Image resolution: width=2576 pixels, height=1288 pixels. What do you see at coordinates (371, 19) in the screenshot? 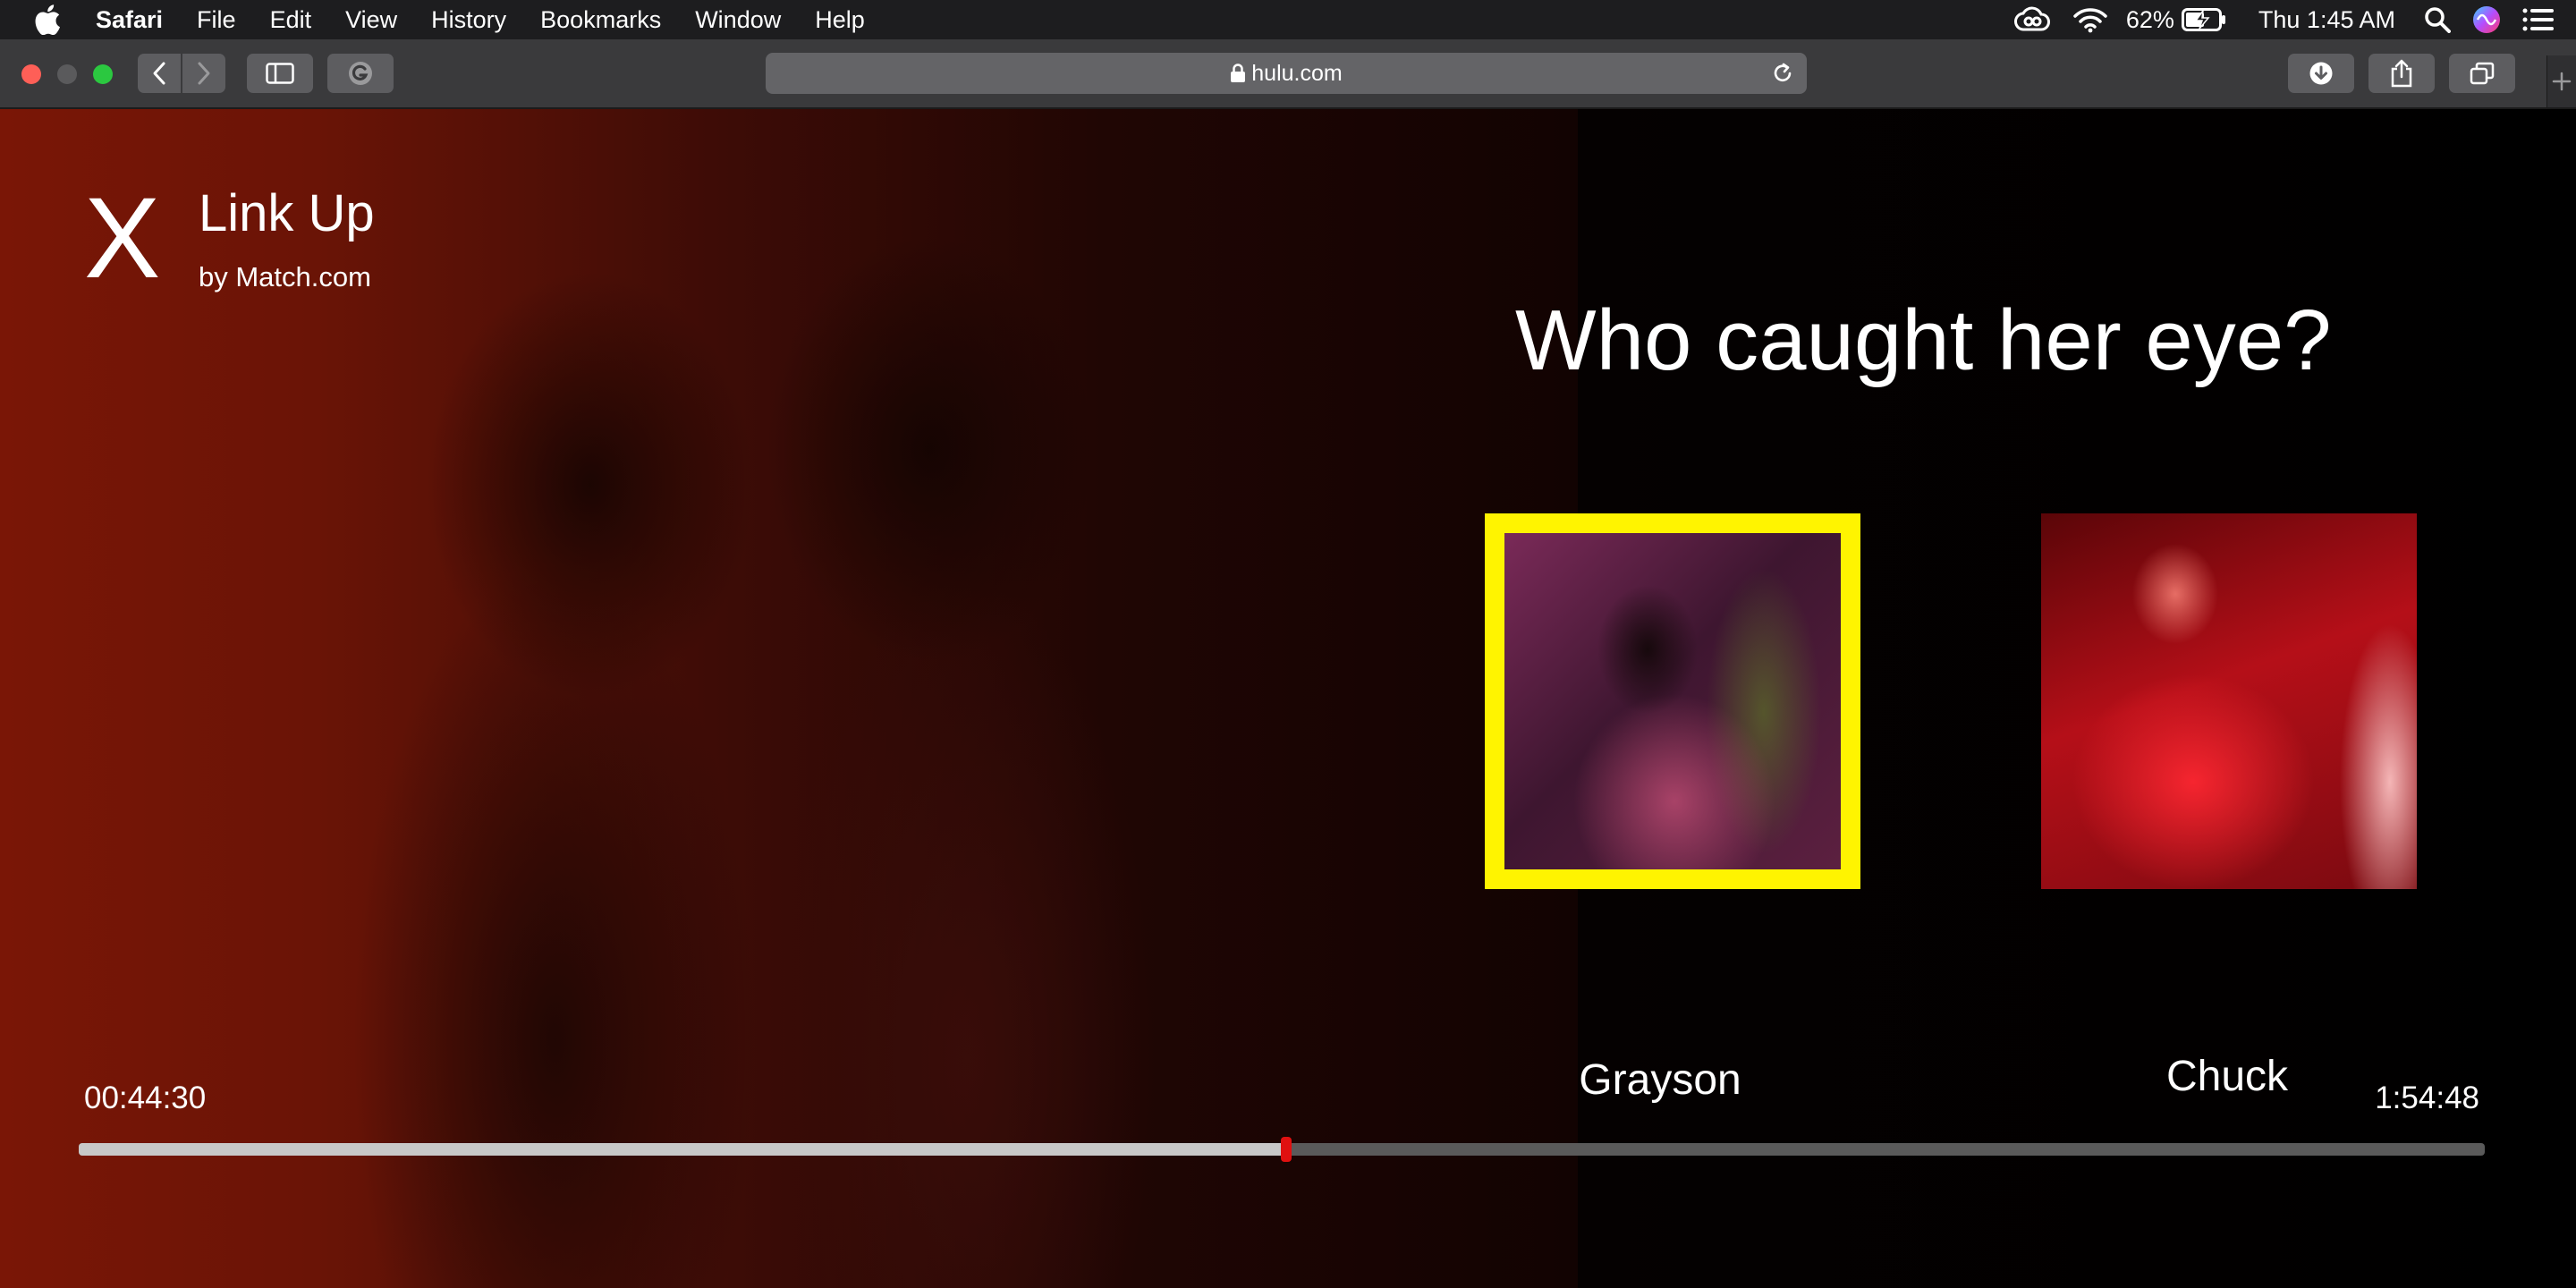
I see `menu-view: View` at bounding box center [371, 19].